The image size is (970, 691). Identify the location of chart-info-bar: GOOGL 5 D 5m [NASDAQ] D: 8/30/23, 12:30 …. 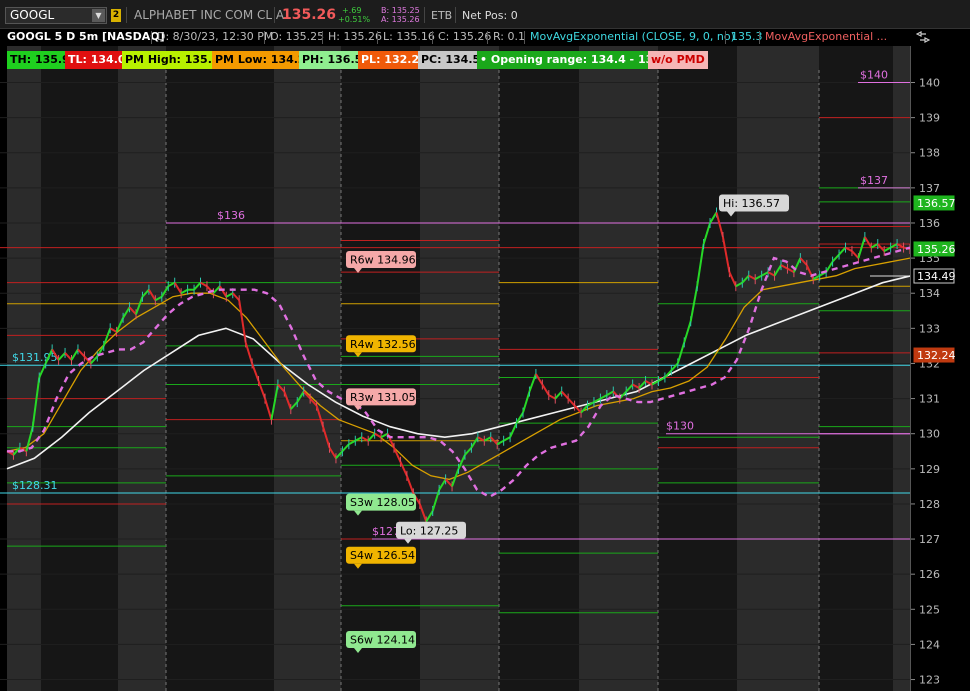
(455, 37).